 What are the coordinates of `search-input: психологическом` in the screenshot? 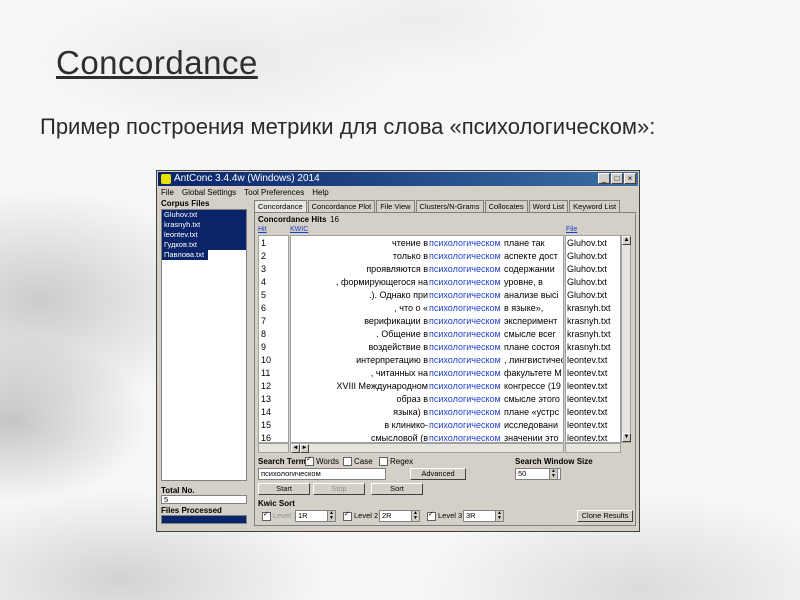 It's located at (322, 474).